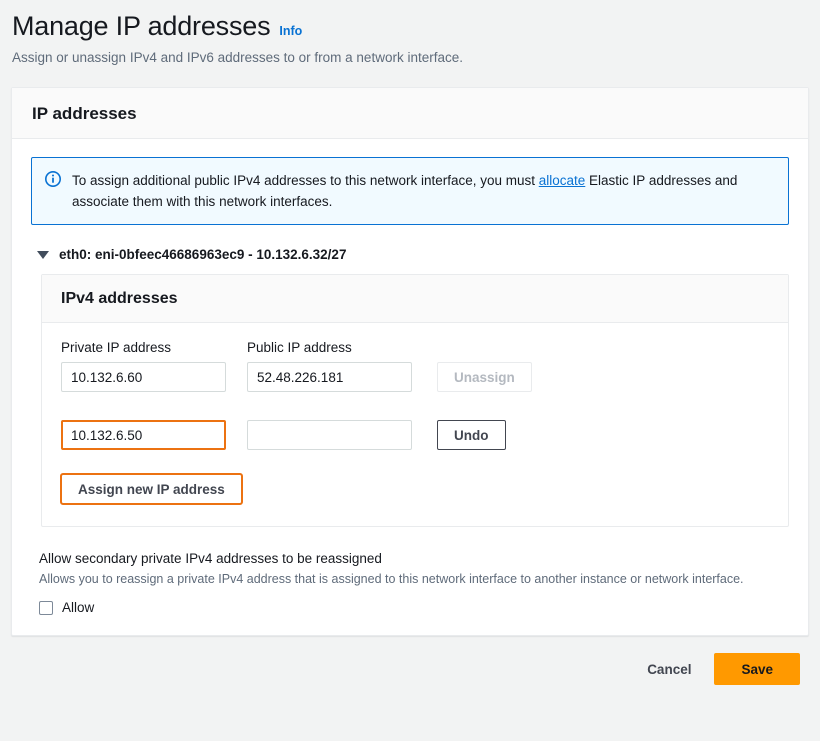  Describe the element at coordinates (562, 180) in the screenshot. I see `allocate-link: allocate` at that location.